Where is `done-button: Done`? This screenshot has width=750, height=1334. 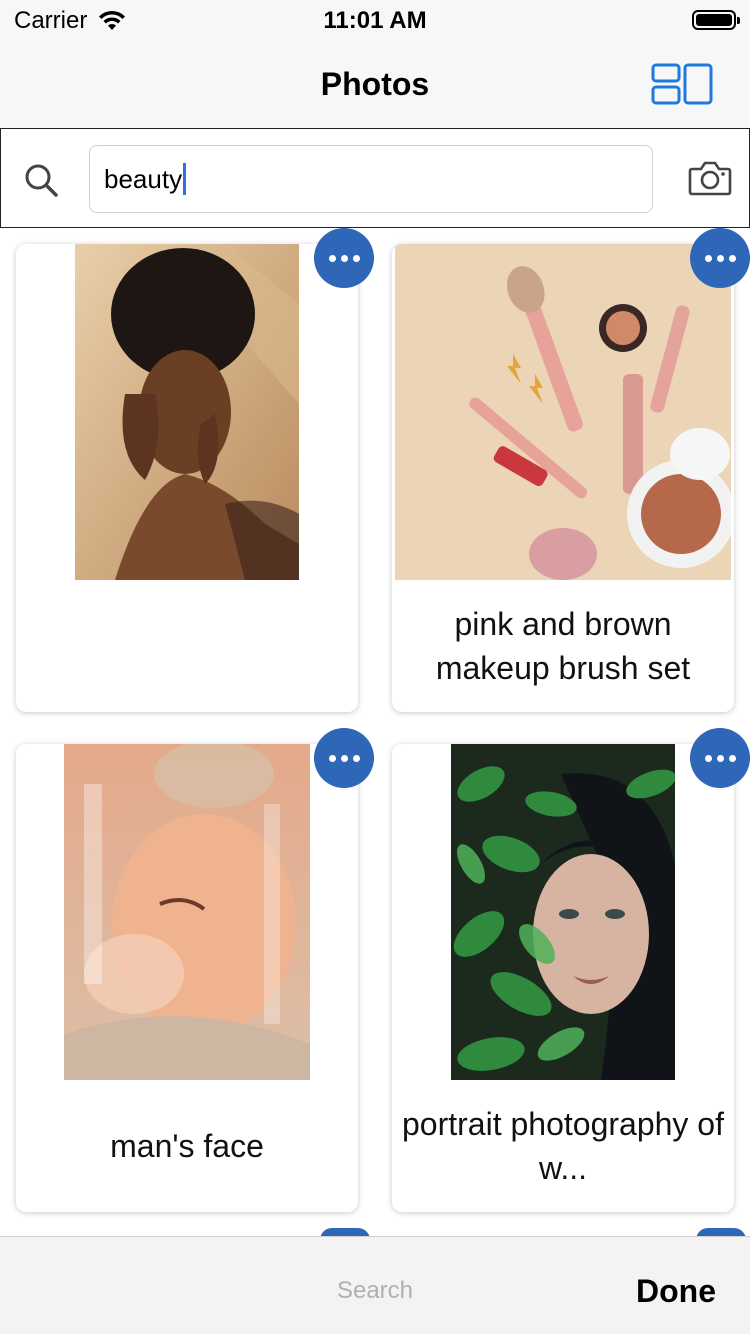 done-button: Done is located at coordinates (676, 1291).